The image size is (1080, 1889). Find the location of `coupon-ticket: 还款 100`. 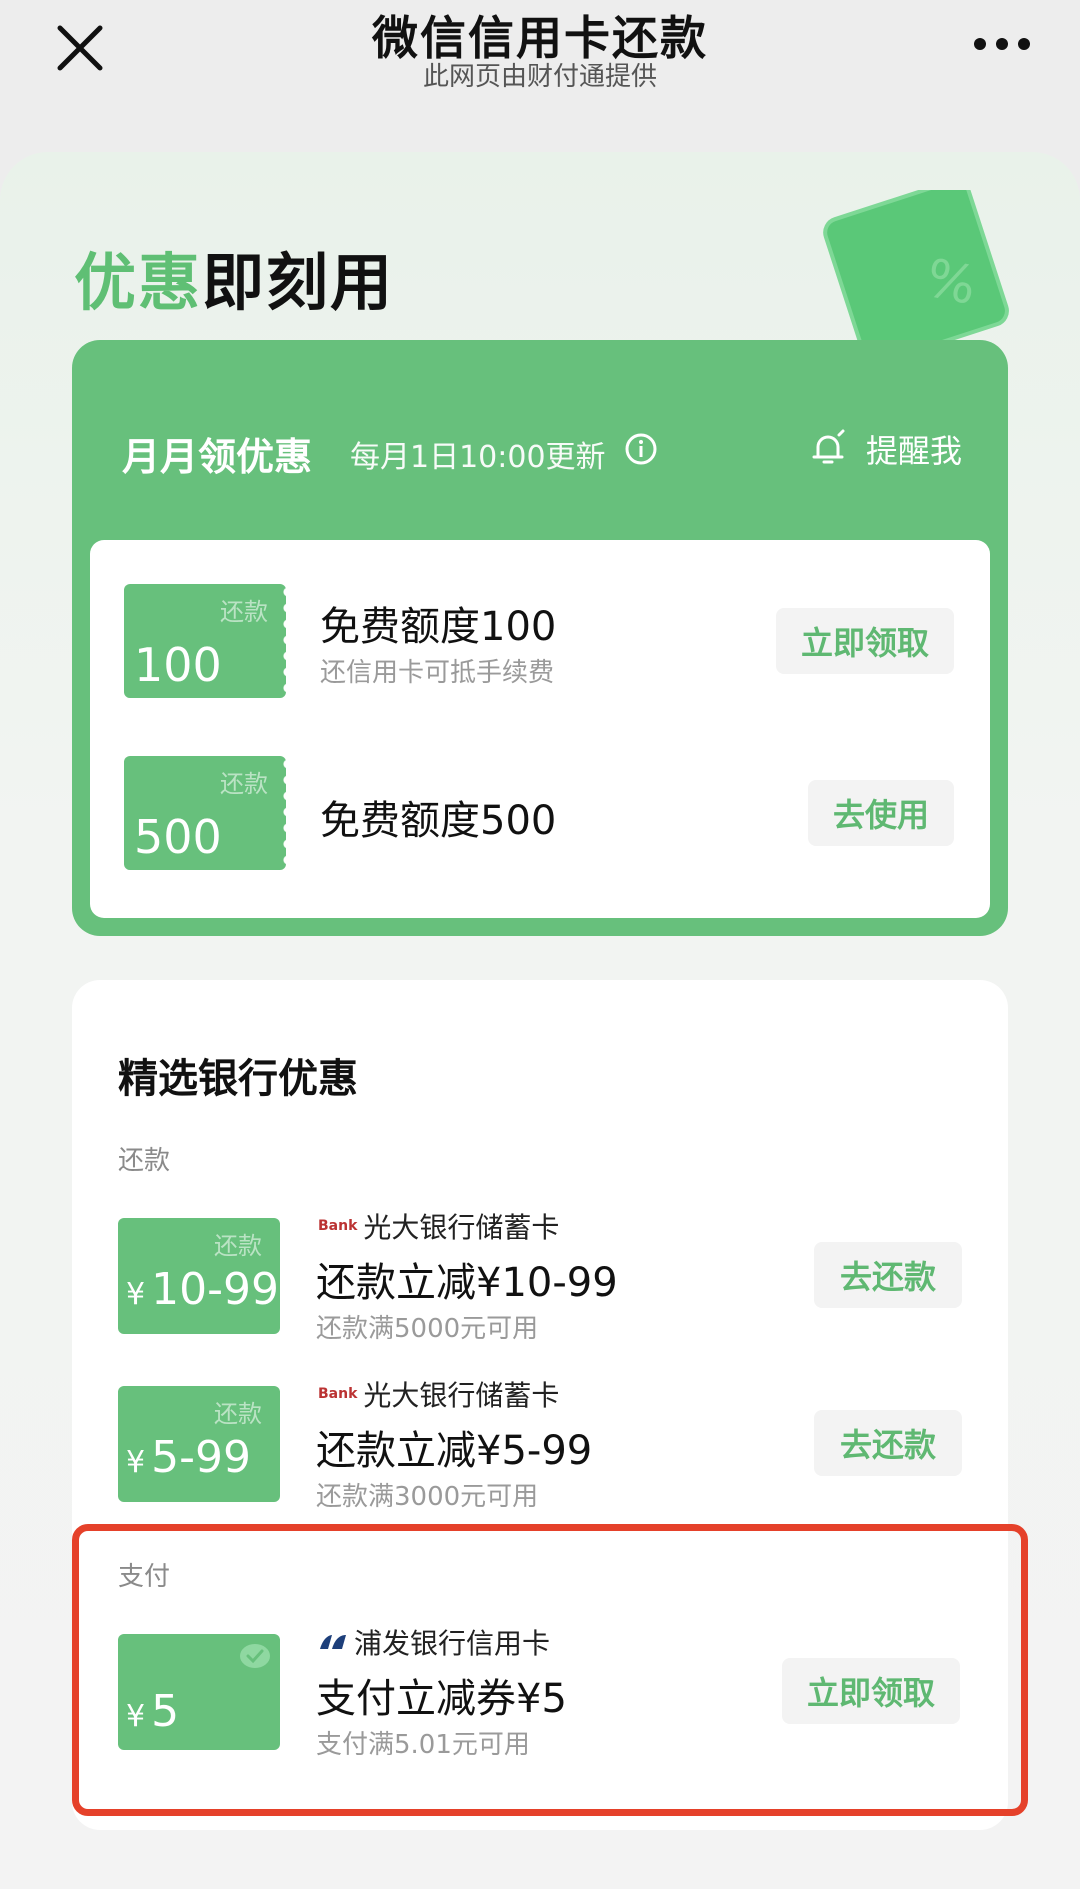

coupon-ticket: 还款 100 is located at coordinates (205, 641).